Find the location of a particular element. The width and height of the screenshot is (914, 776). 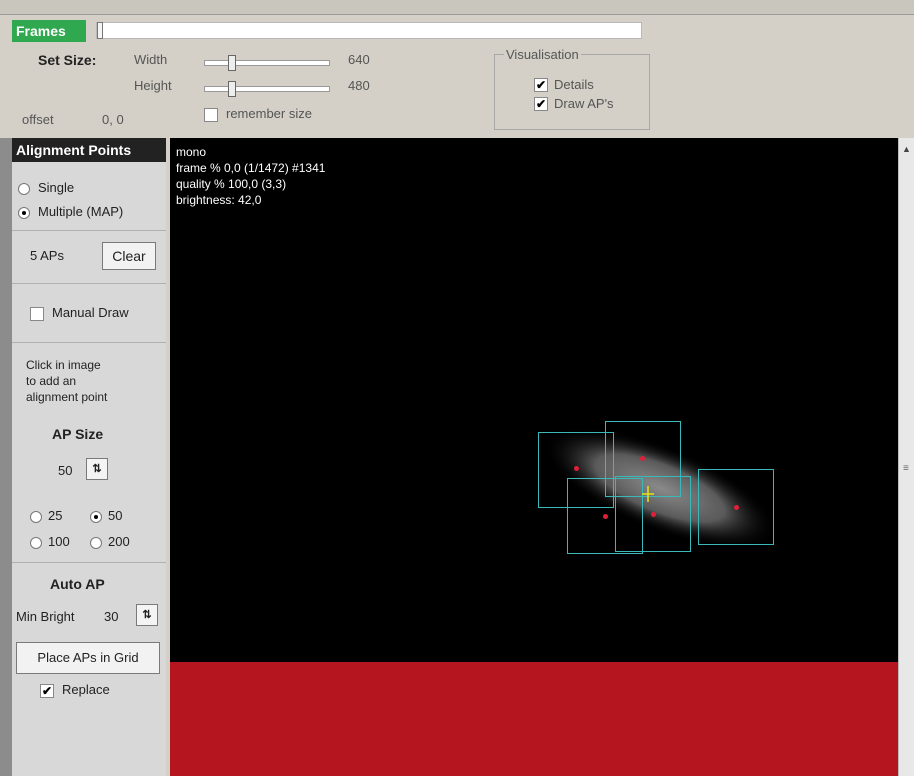

help-text: Click in image to add an alignment point is located at coordinates (66, 381).